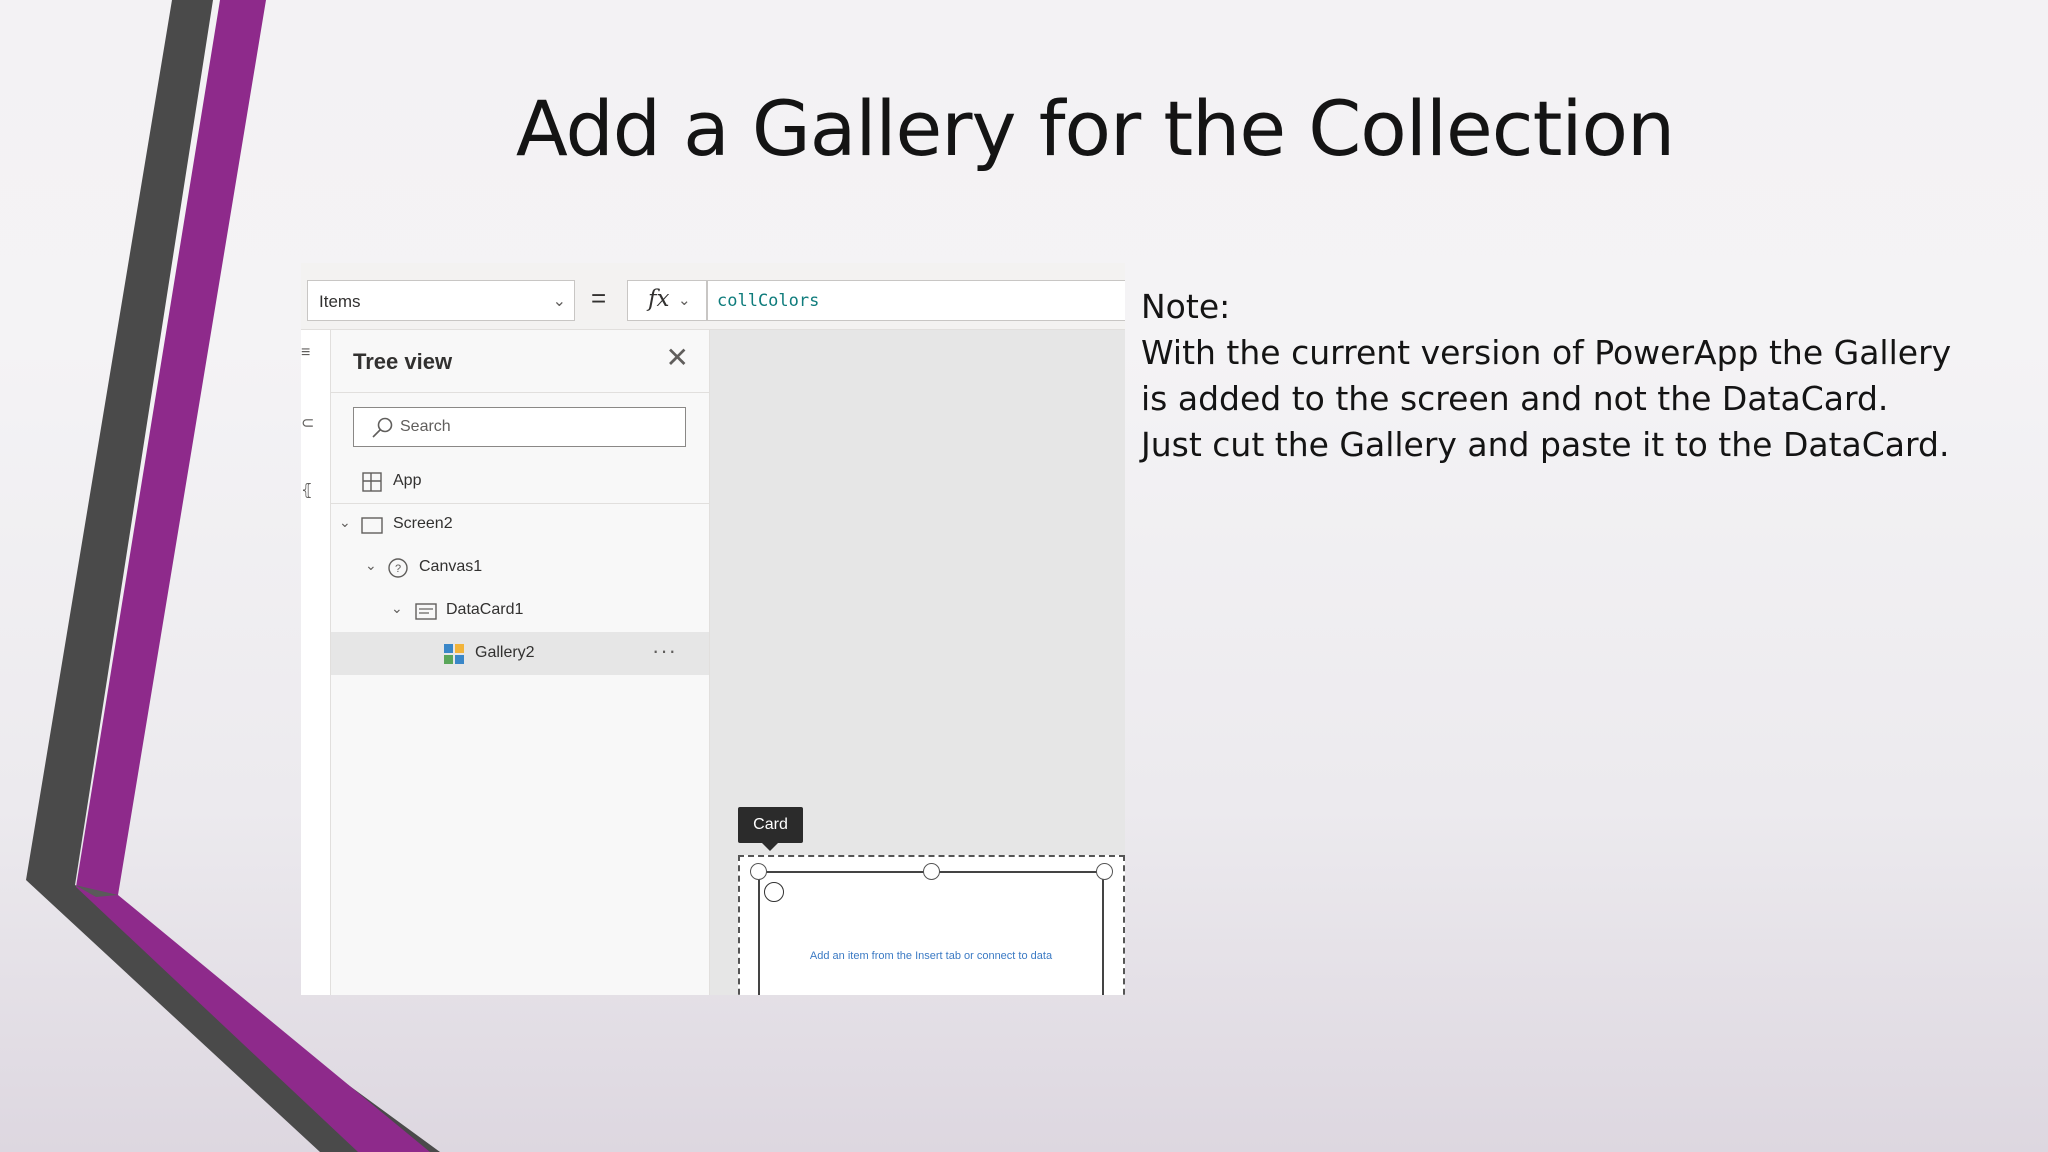 The width and height of the screenshot is (2048, 1152). I want to click on property-value: Items, so click(340, 301).